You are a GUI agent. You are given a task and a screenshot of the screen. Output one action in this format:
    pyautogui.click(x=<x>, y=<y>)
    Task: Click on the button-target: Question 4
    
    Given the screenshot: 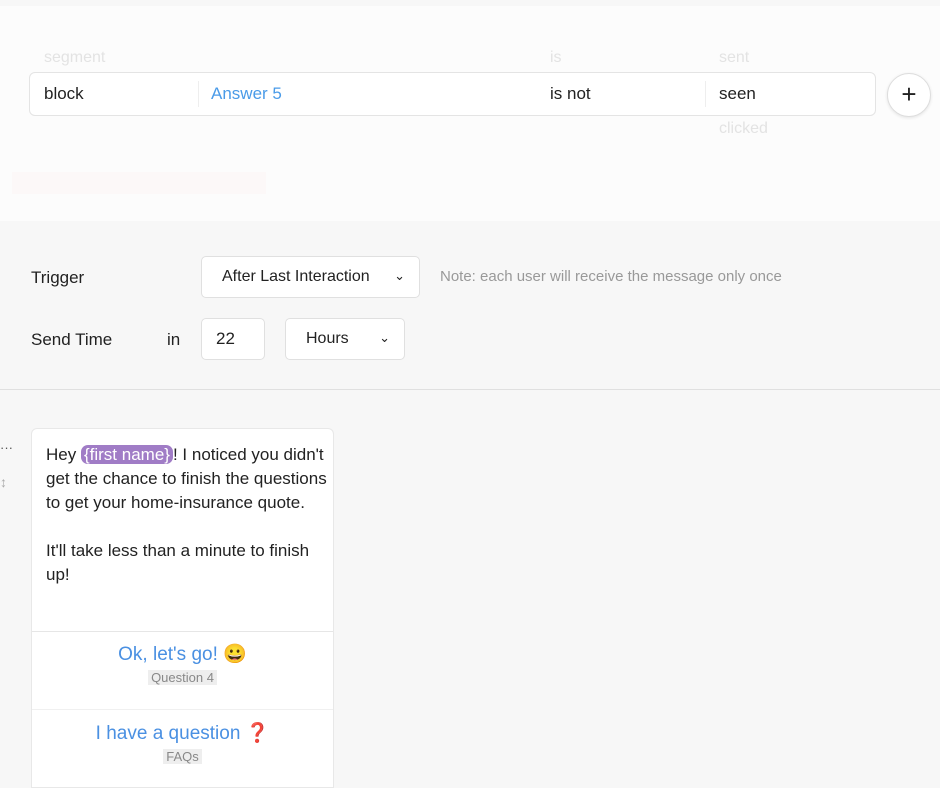 What is the action you would take?
    pyautogui.click(x=182, y=677)
    